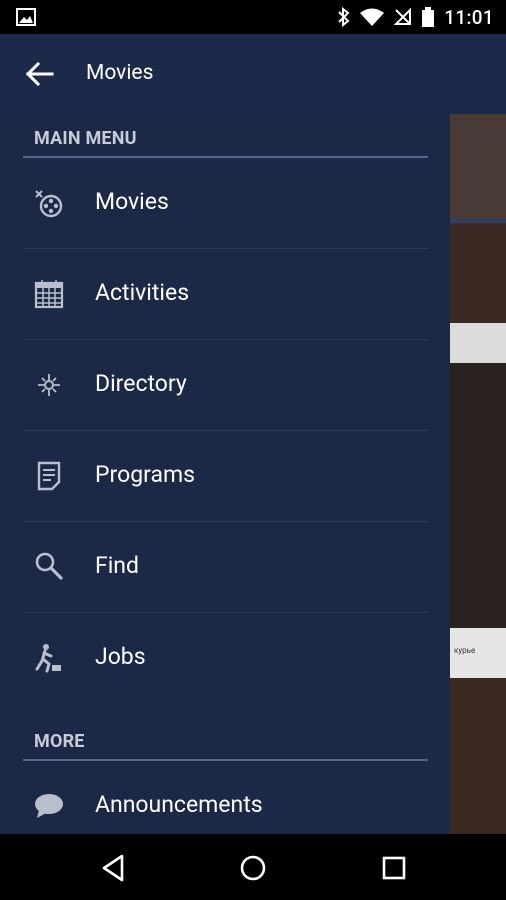  I want to click on nav-back-icon, so click(114, 868).